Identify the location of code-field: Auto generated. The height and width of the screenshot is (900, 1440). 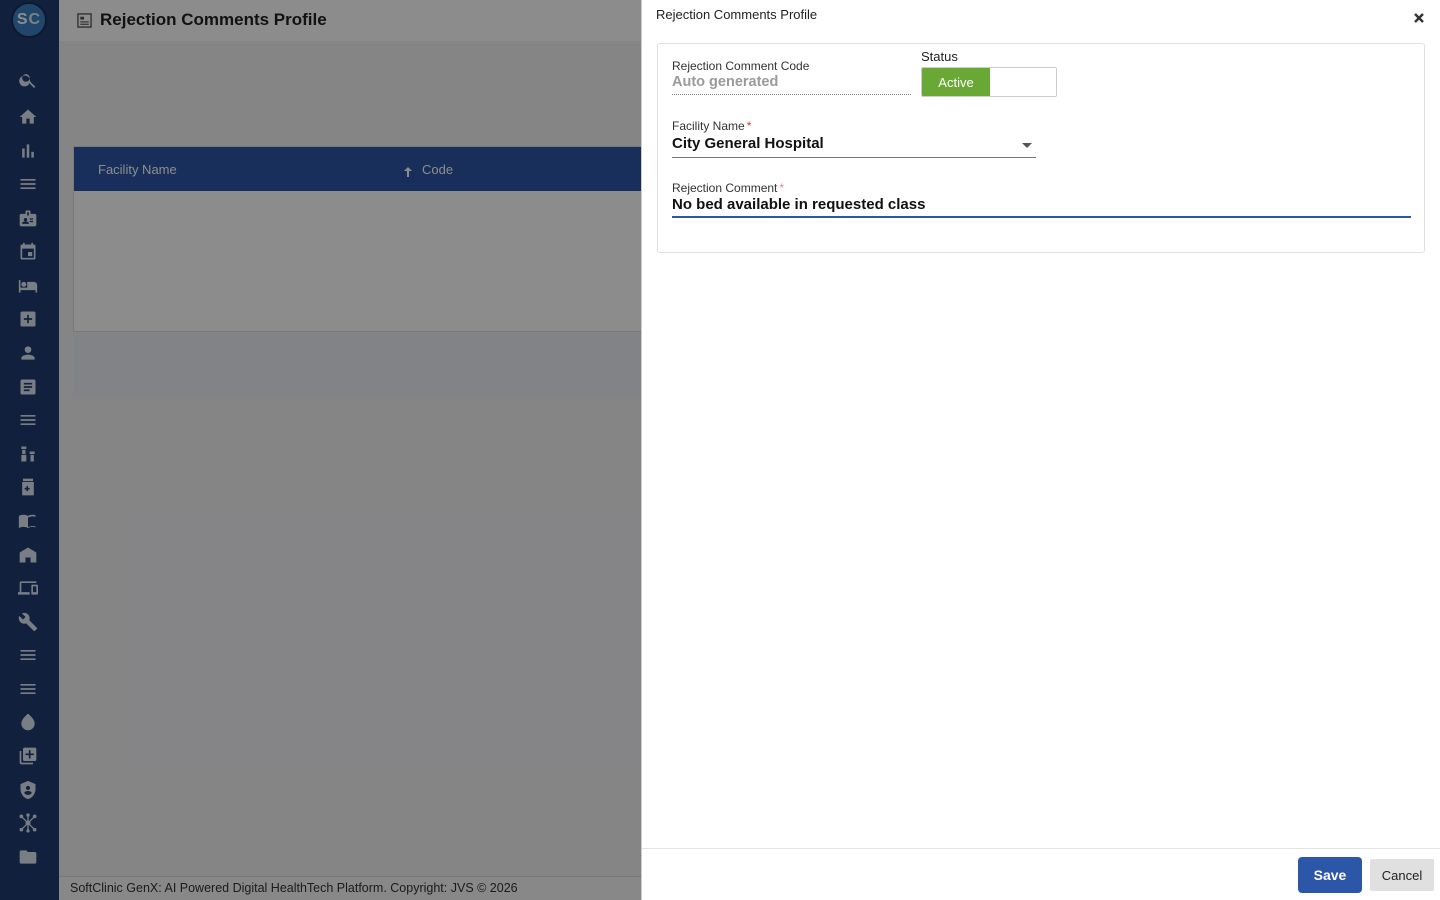
(791, 84).